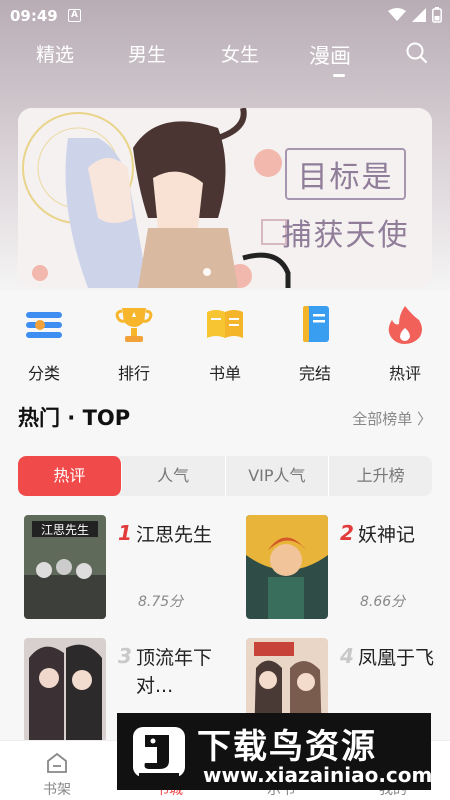 This screenshot has height=800, width=450. Describe the element at coordinates (65, 530) in the screenshot. I see `svg-text: 江思先生` at that location.